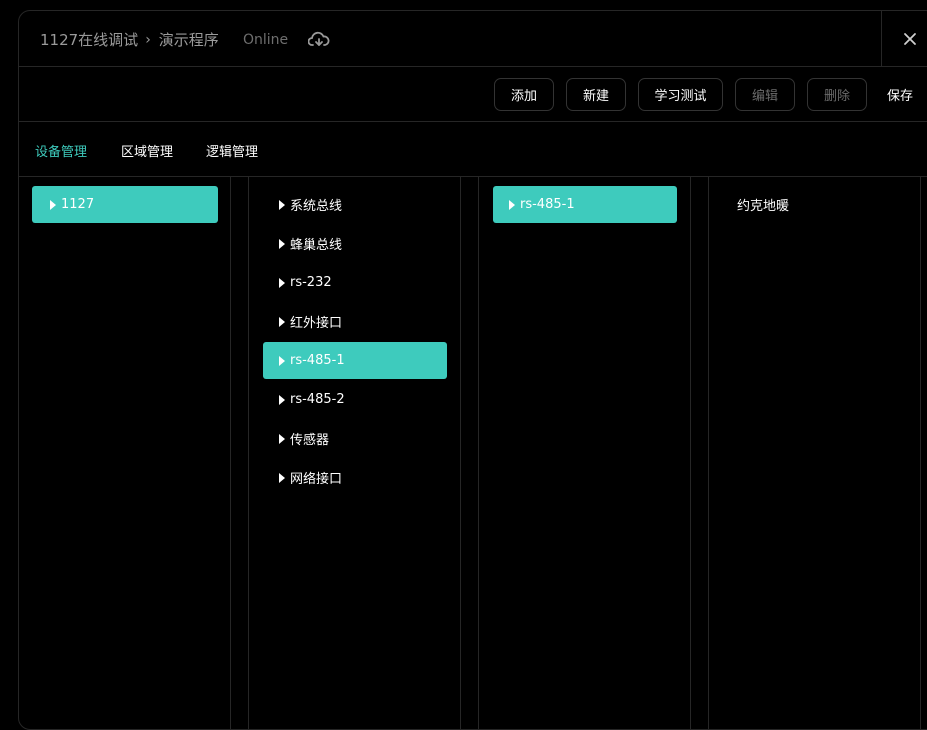 The height and width of the screenshot is (730, 927). I want to click on status-badge: Online, so click(266, 40).